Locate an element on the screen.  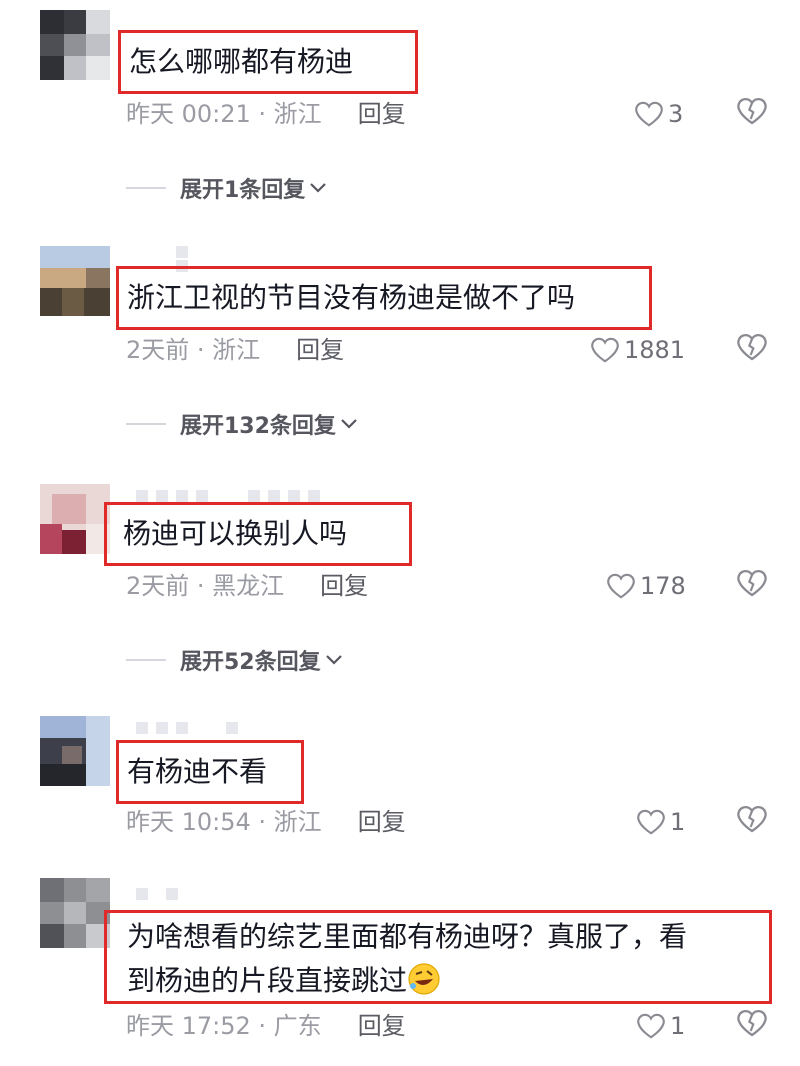
comment-text: 杨迪可以换别人吗 is located at coordinates (235, 533).